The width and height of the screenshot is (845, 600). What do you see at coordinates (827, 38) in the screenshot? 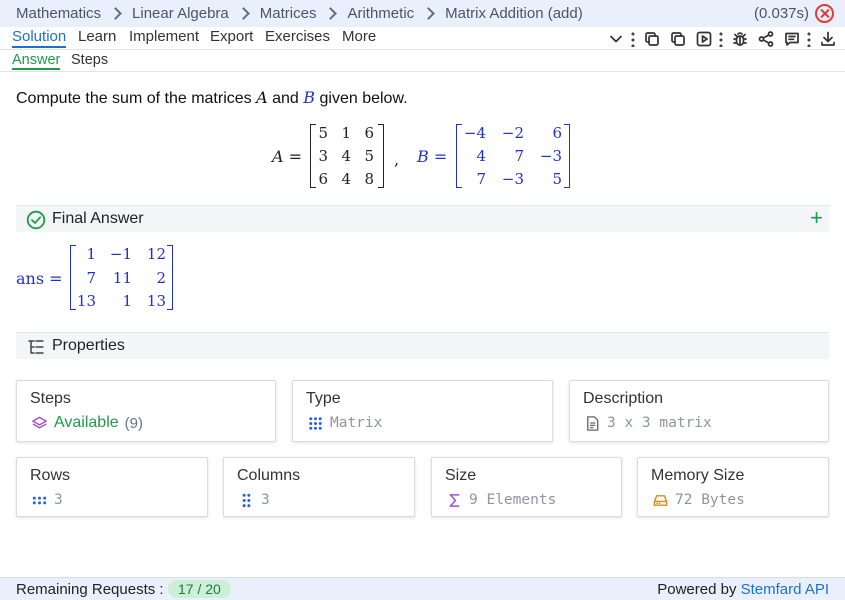
I see `download-icon` at bounding box center [827, 38].